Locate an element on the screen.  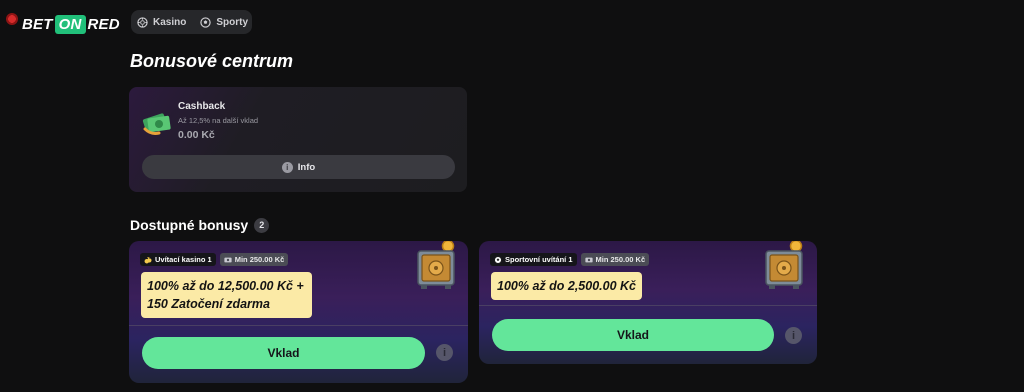
bonus-name-label: Uvítací kasino 1 is located at coordinates (183, 259).